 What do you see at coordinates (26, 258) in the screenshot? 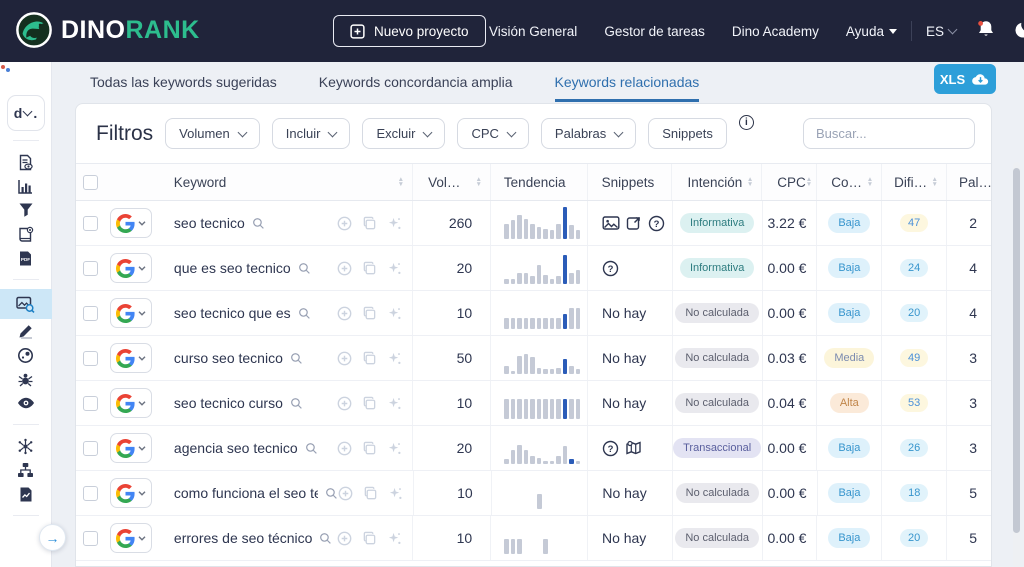
I see `sidebar-item-pdf: PDF` at bounding box center [26, 258].